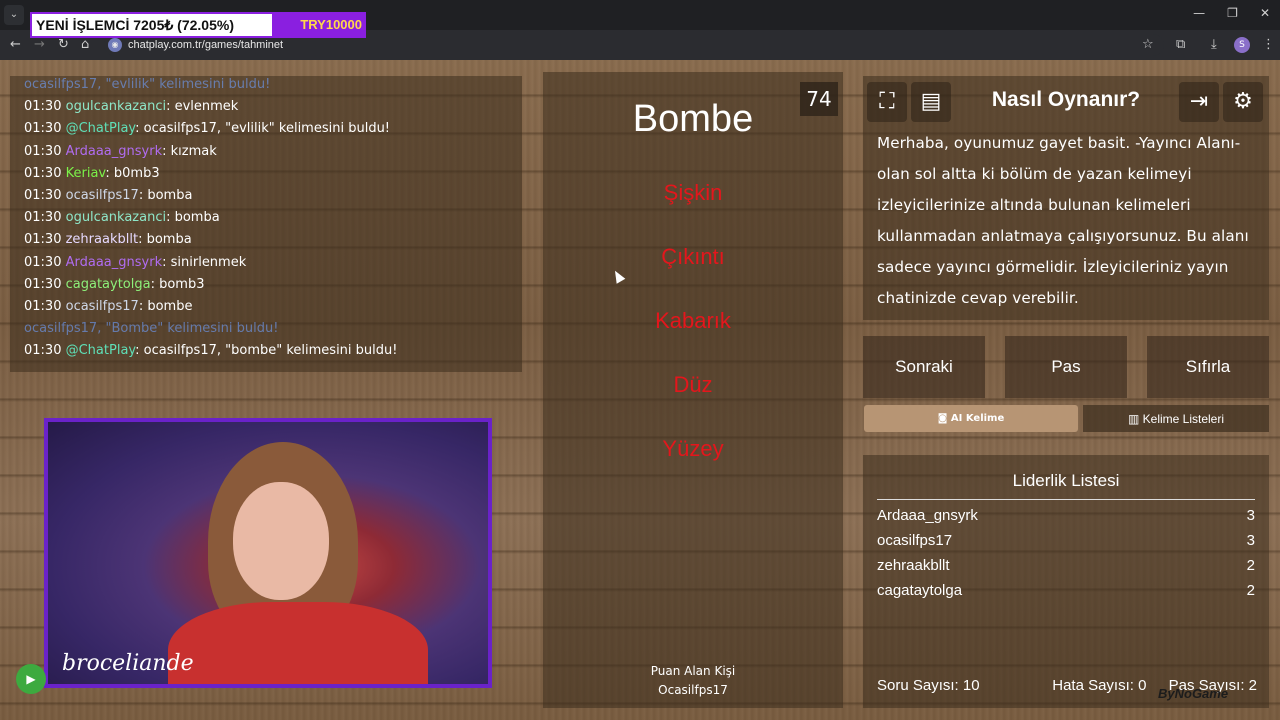 The image size is (1280, 720). What do you see at coordinates (128, 663) in the screenshot?
I see `streamer-name: broceliande` at bounding box center [128, 663].